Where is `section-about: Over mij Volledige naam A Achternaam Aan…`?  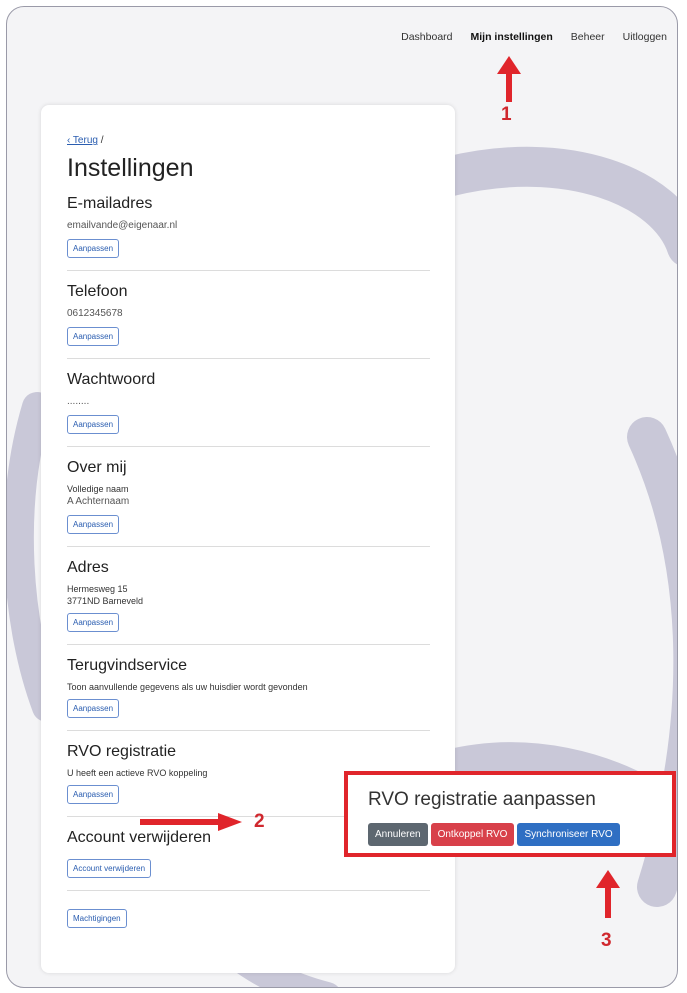 section-about: Over mij Volledige naam A Achternaam Aan… is located at coordinates (248, 503).